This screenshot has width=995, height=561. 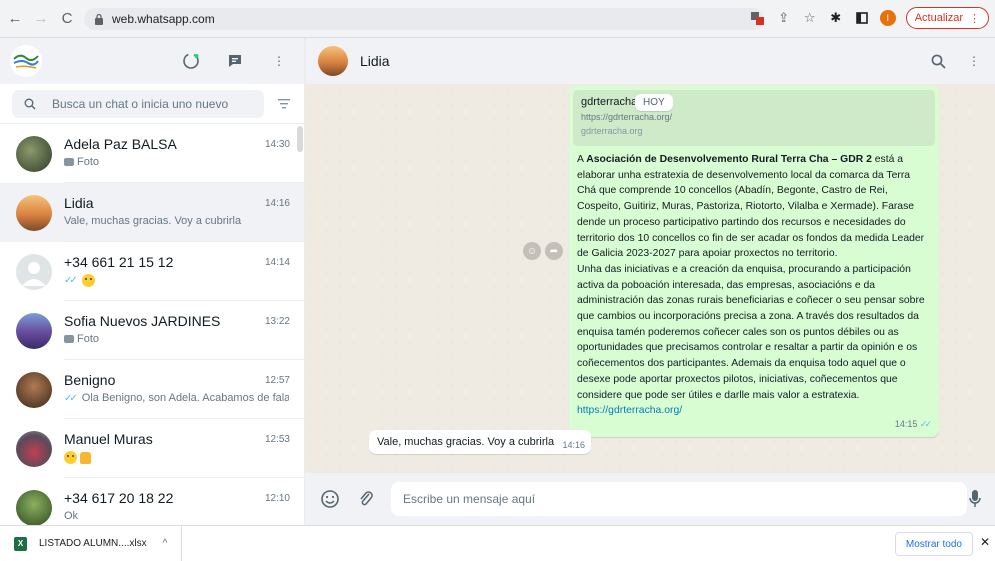 What do you see at coordinates (810, 18) in the screenshot?
I see `bookmark-star-icon: ☆` at bounding box center [810, 18].